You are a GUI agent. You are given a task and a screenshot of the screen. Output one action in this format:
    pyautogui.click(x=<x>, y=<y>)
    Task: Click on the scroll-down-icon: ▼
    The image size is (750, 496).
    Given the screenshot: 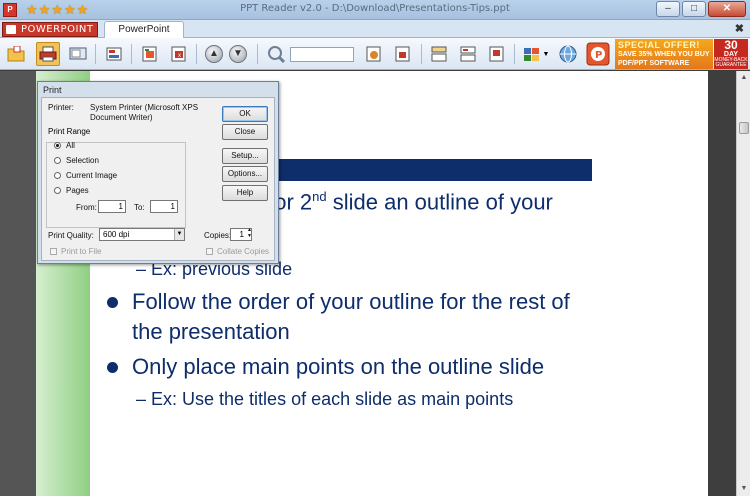 What is the action you would take?
    pyautogui.click(x=744, y=489)
    